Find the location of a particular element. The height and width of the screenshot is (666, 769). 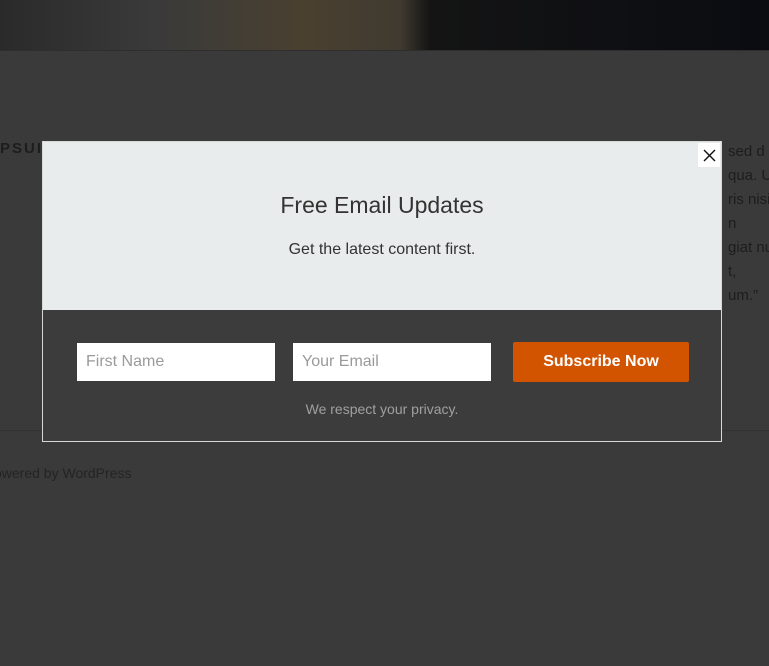

background-quote-line: ris nisi is located at coordinates (748, 199).